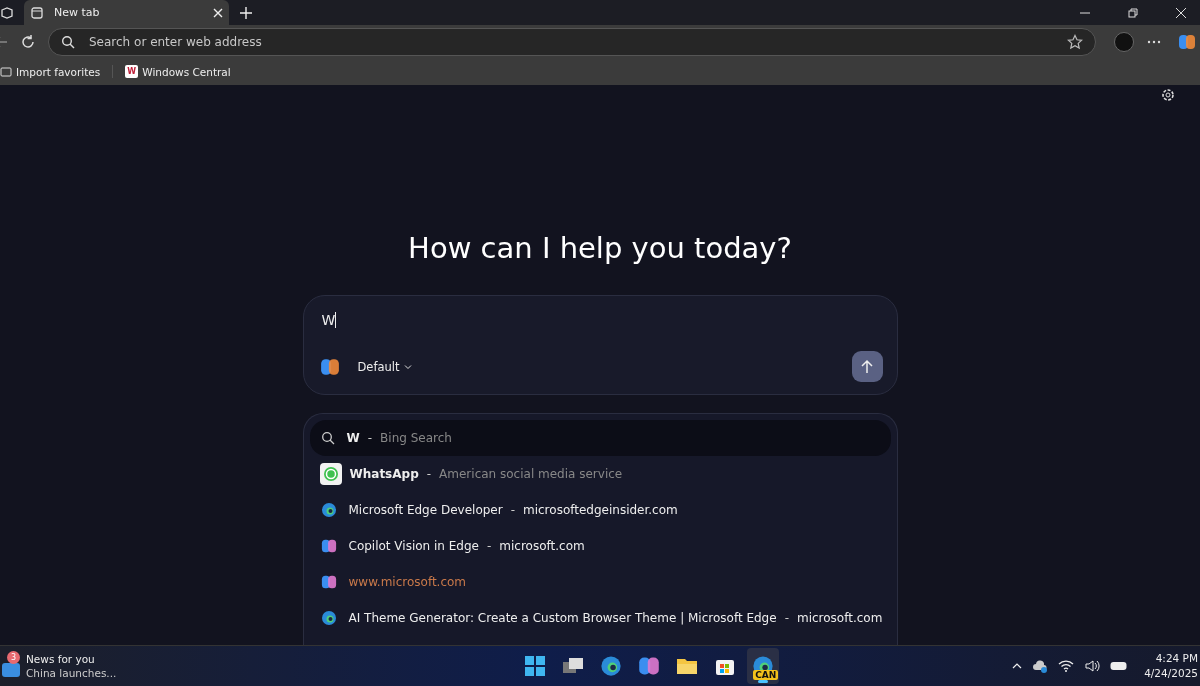  What do you see at coordinates (425, 510) in the screenshot?
I see `suggestion-title: Microsoft Edge Developer` at bounding box center [425, 510].